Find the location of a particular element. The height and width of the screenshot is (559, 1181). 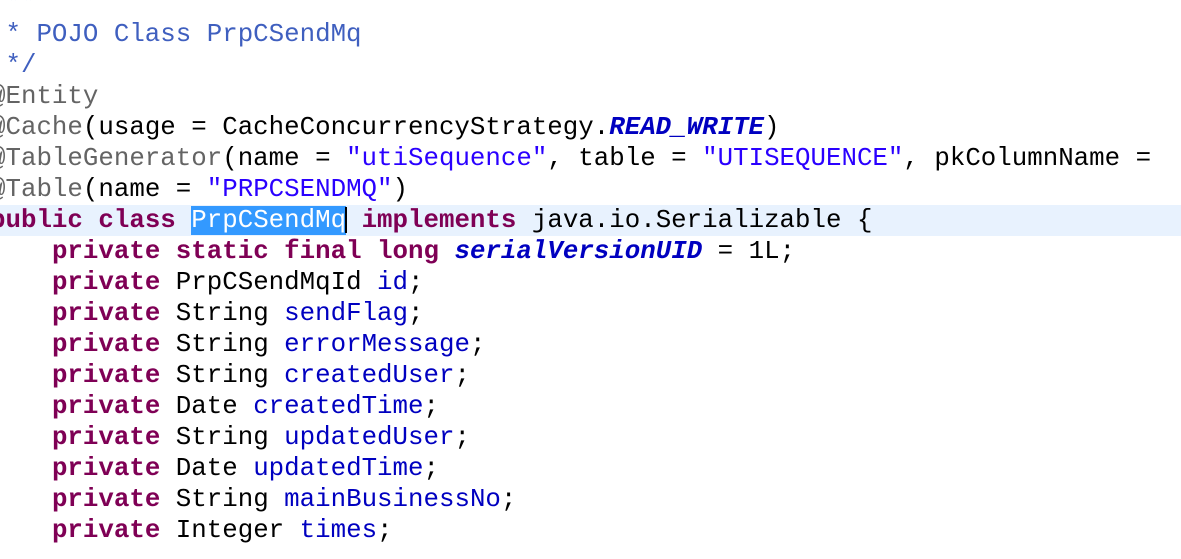

code-line-content: private Integer times; is located at coordinates (196, 530).